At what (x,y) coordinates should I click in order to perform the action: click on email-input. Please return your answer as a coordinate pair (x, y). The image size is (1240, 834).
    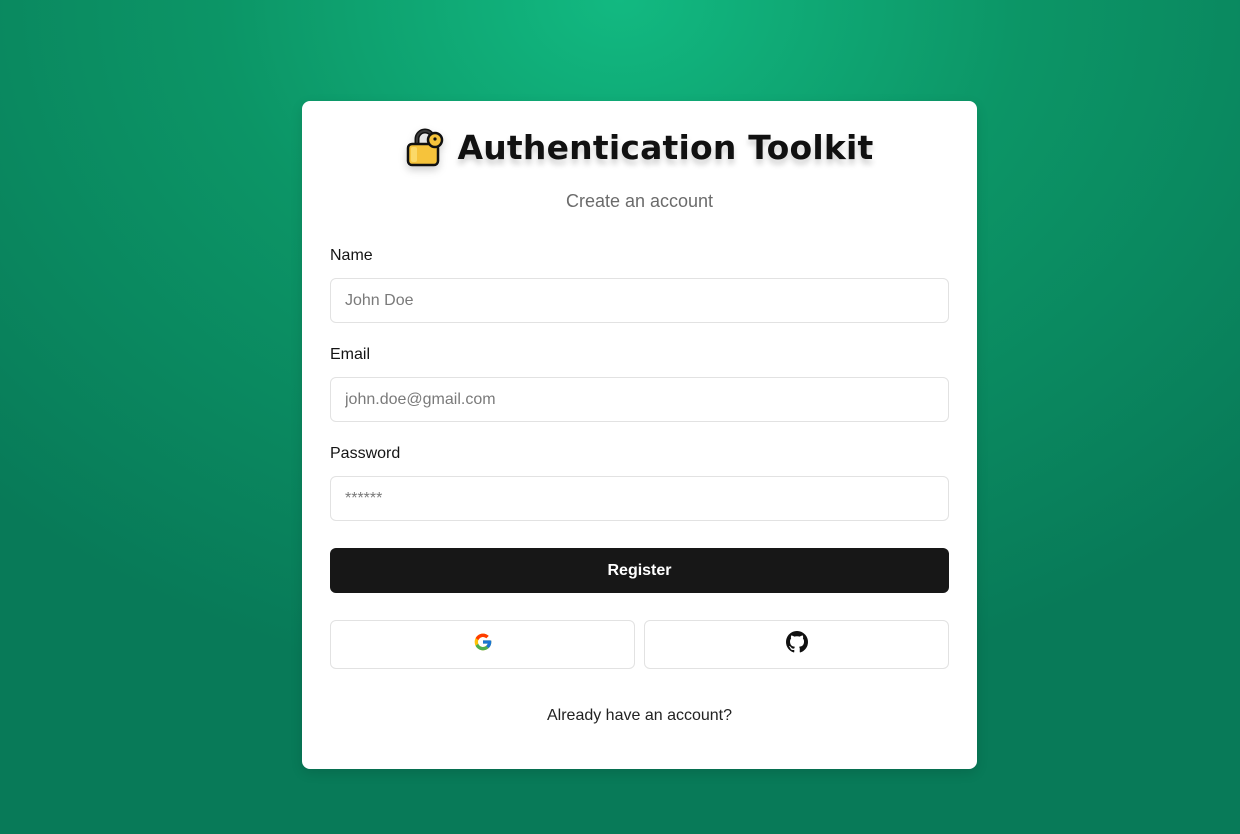
    Looking at the image, I should click on (639, 399).